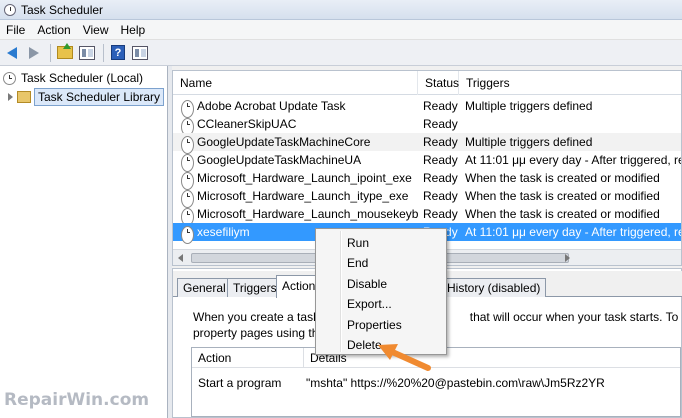 Image resolution: width=682 pixels, height=418 pixels. I want to click on column-header-name: Name, so click(295, 83).